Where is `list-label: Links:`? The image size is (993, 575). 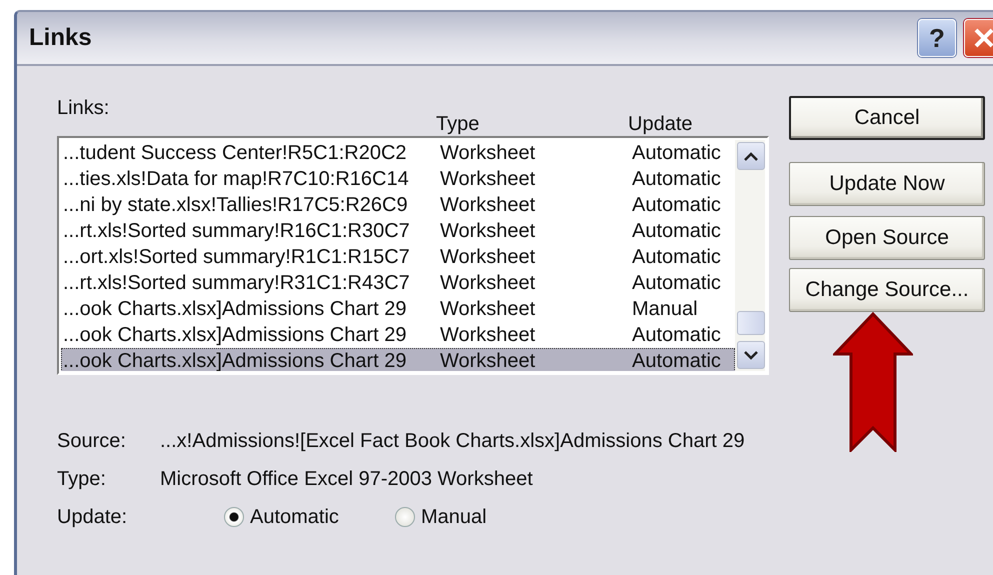 list-label: Links: is located at coordinates (83, 108).